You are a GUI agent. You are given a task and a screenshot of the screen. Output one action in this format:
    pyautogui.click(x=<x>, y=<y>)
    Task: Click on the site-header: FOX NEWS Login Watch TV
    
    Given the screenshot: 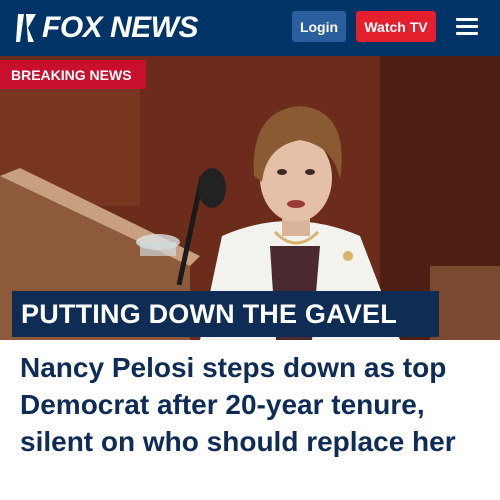 What is the action you would take?
    pyautogui.click(x=250, y=28)
    